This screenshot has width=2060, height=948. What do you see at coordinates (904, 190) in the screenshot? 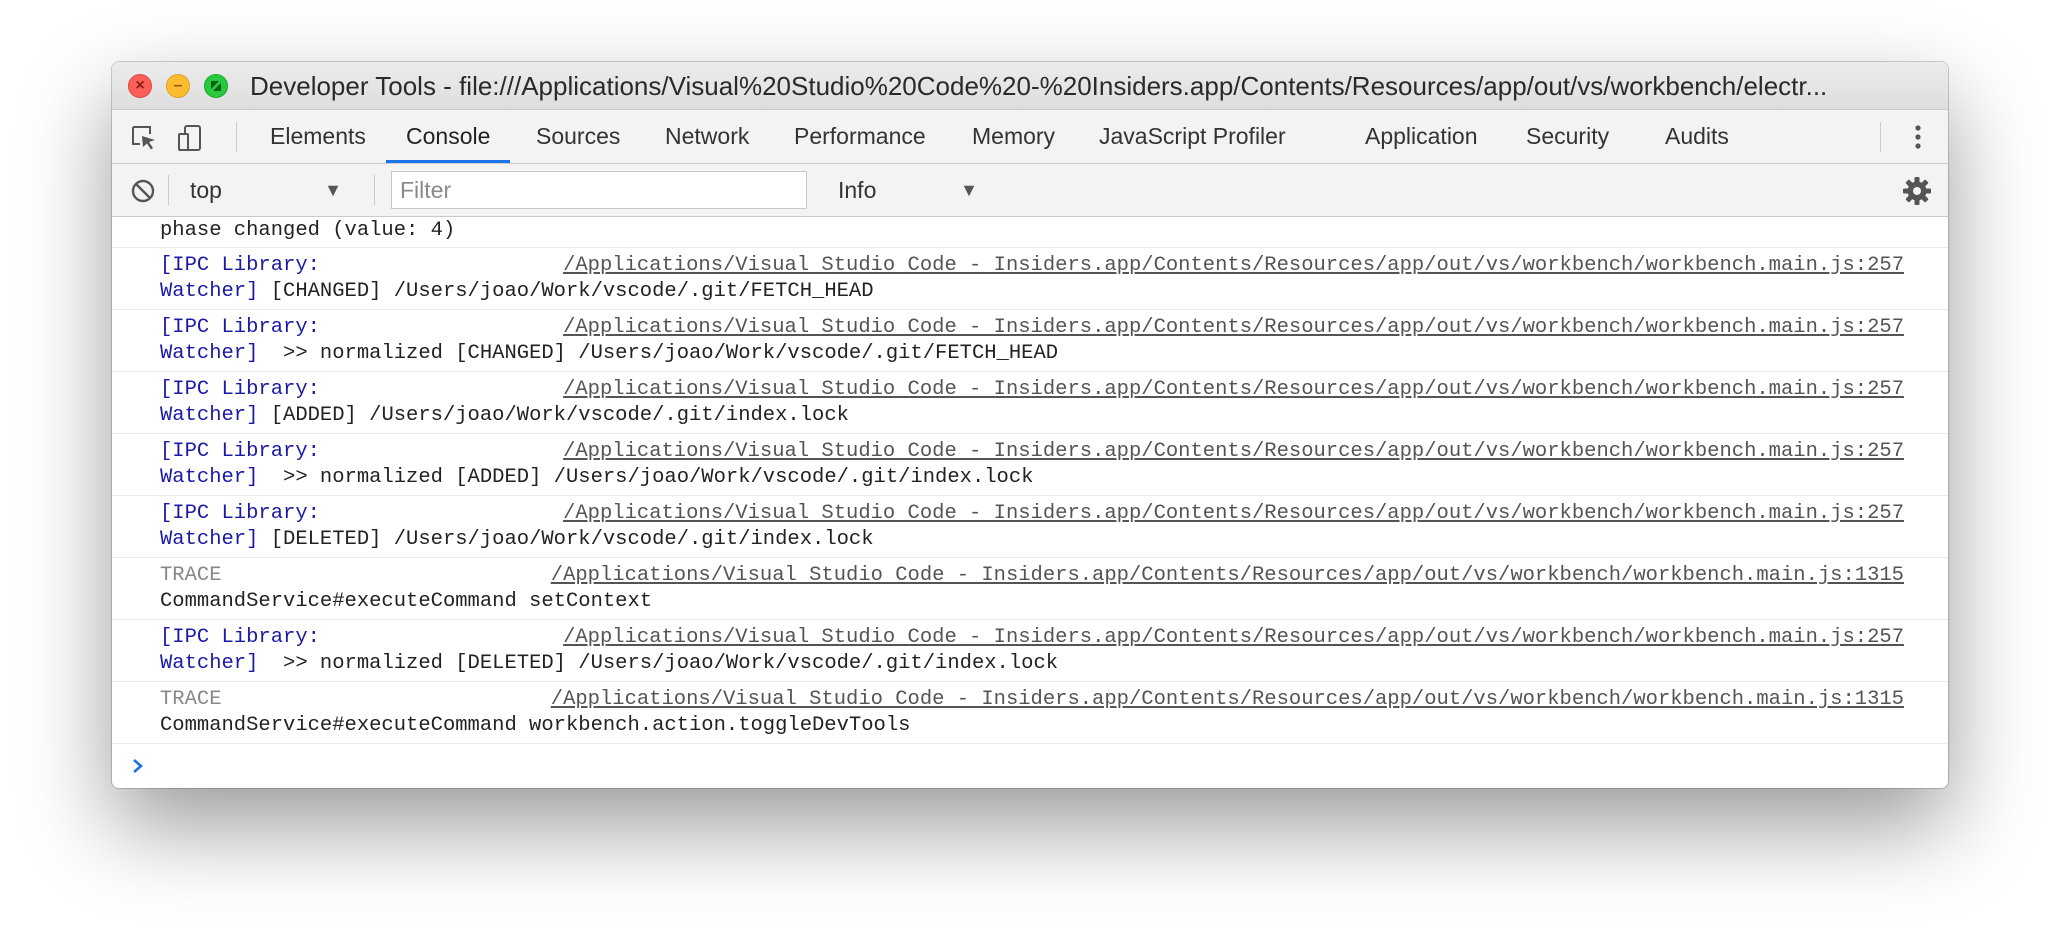
I see `log-level-select: Info ▼` at bounding box center [904, 190].